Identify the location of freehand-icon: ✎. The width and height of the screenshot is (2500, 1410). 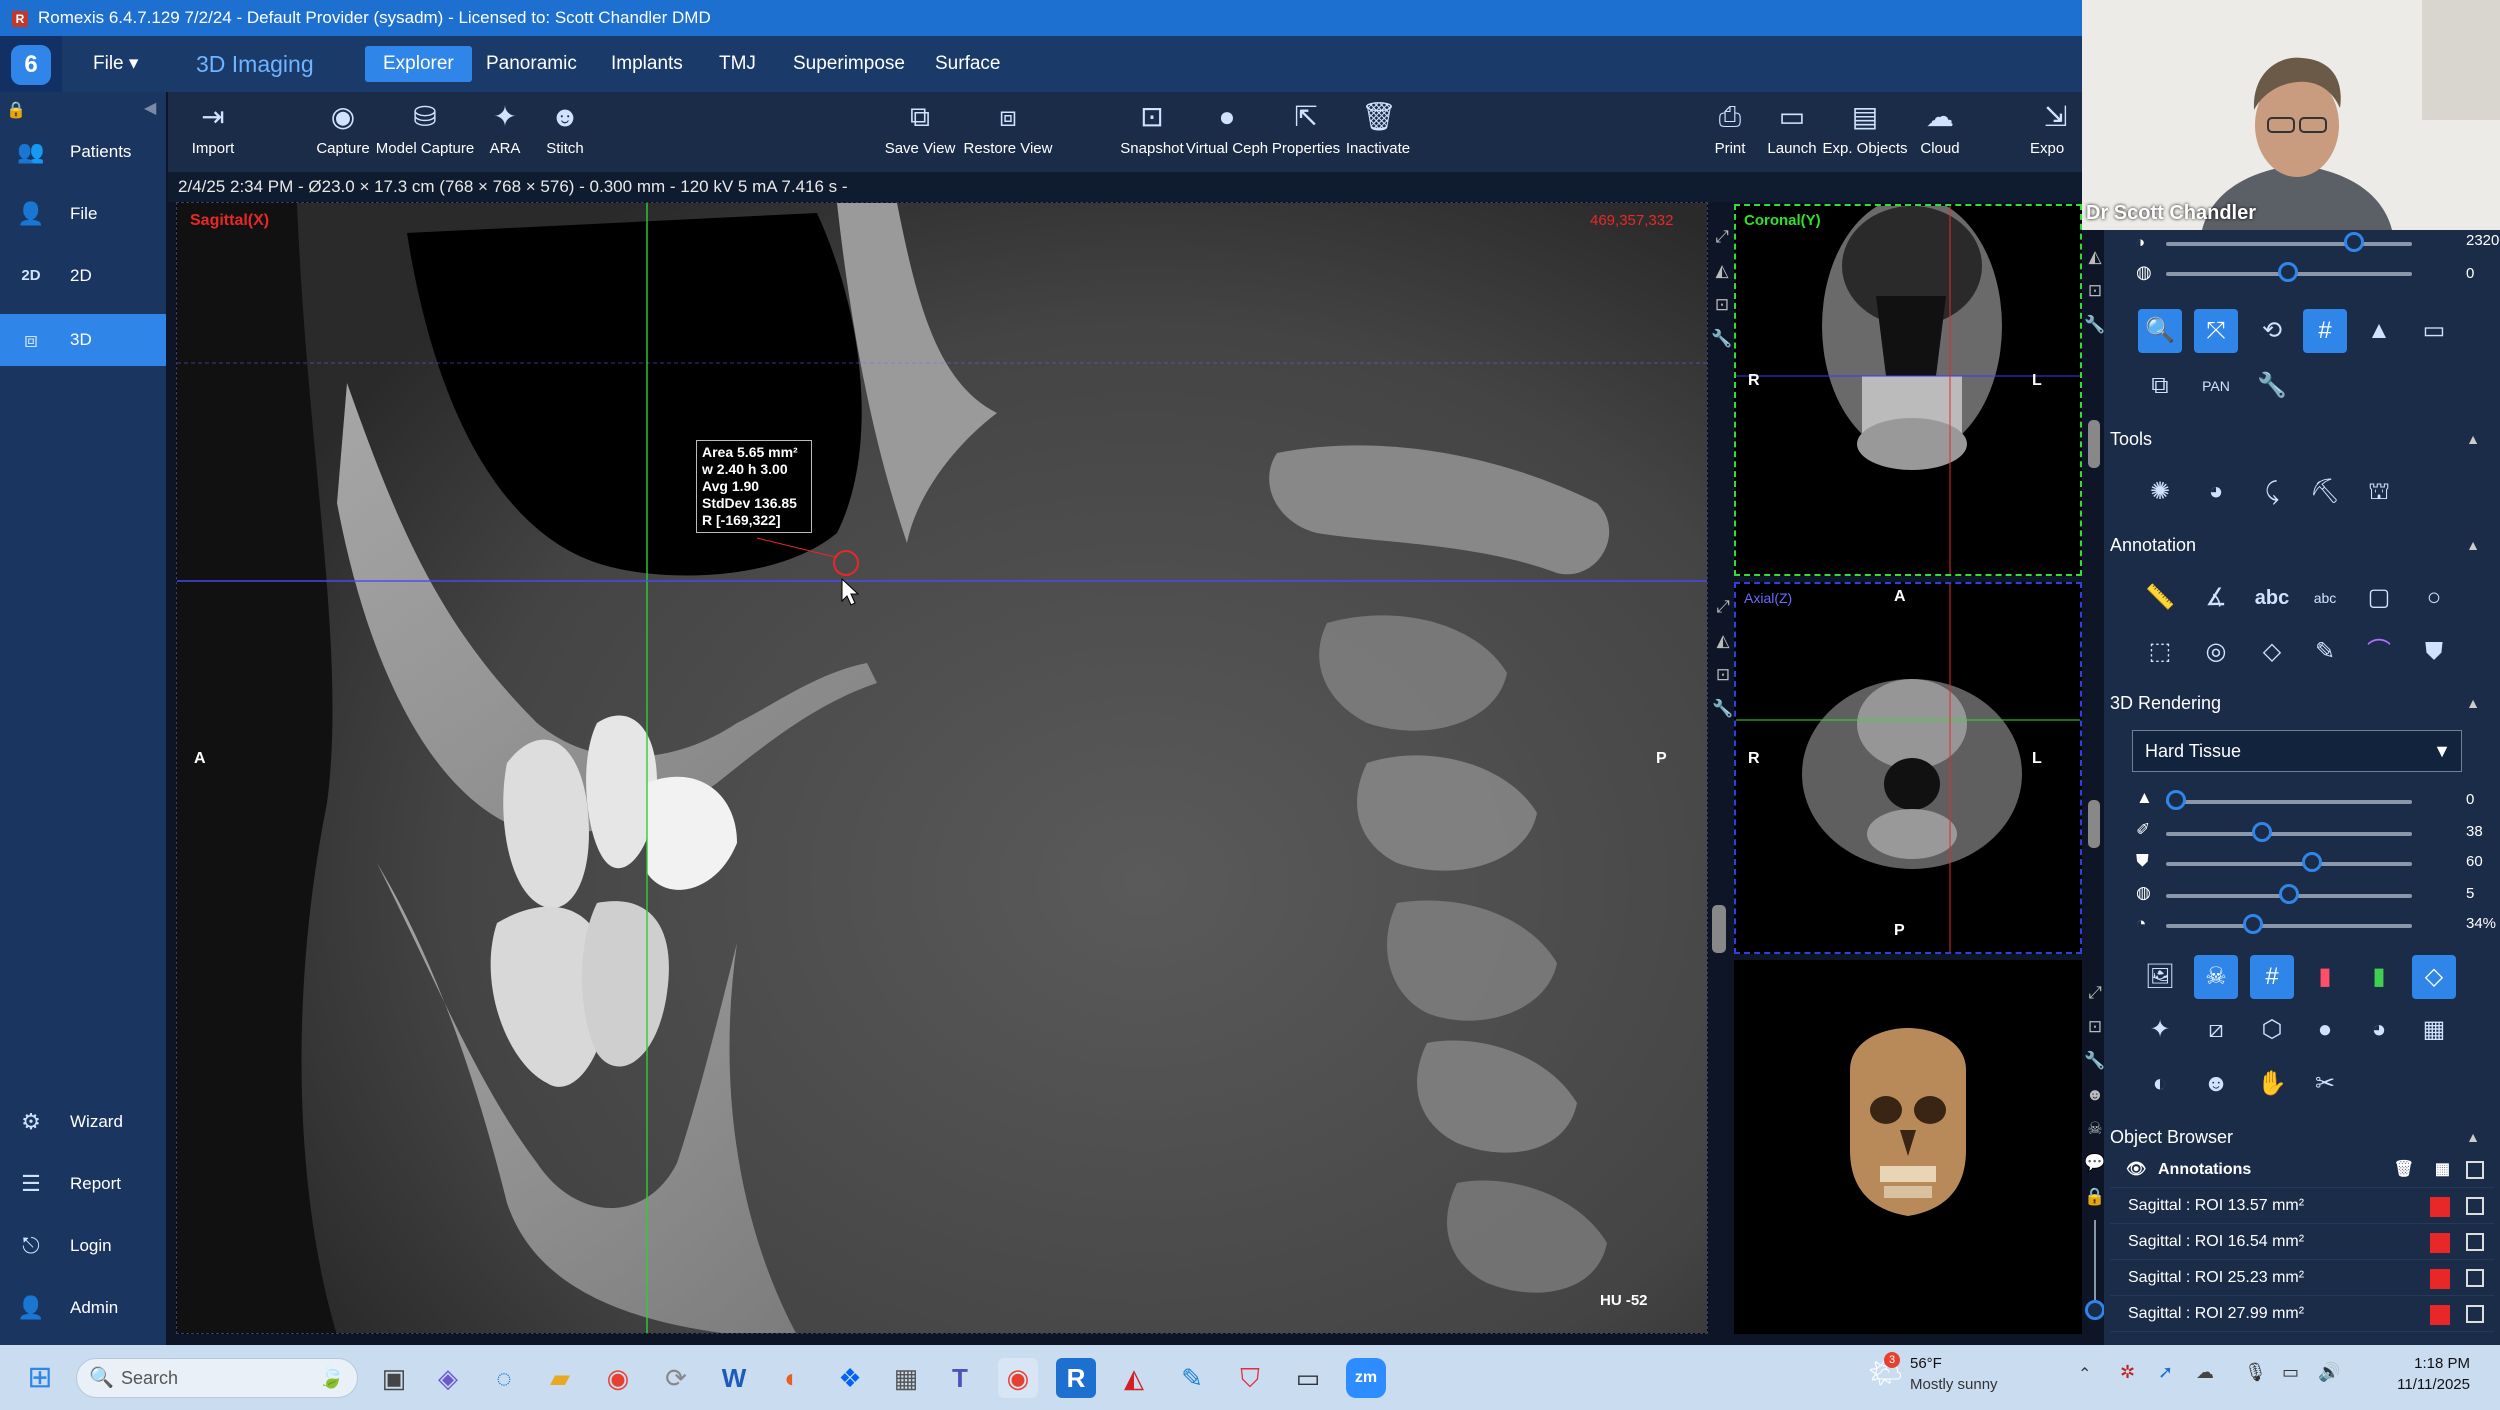
(2325, 652).